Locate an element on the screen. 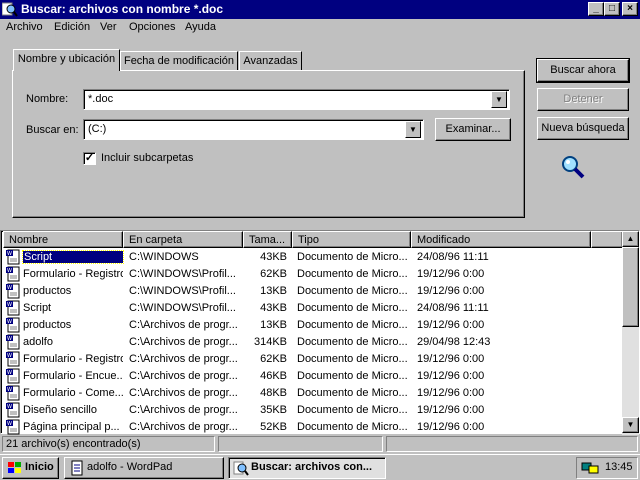 This screenshot has width=640, height=480. cell-modified: 24/08/96 11:11 is located at coordinates (453, 257).